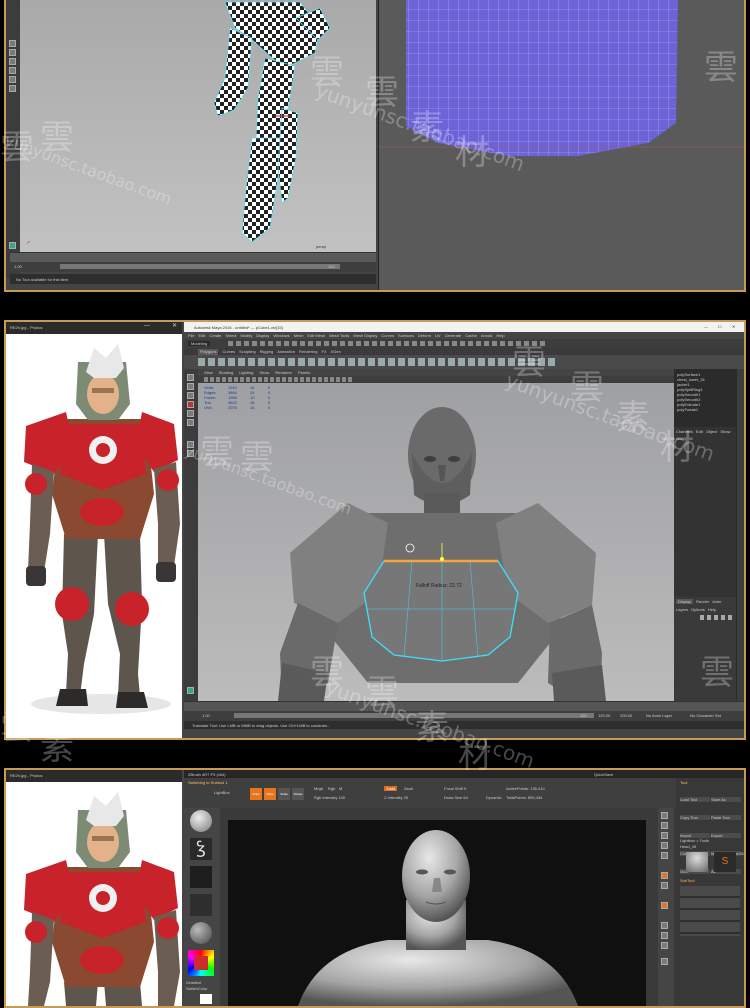  Describe the element at coordinates (196, 988) in the screenshot. I see `switch-color-label: SwitchColor` at that location.